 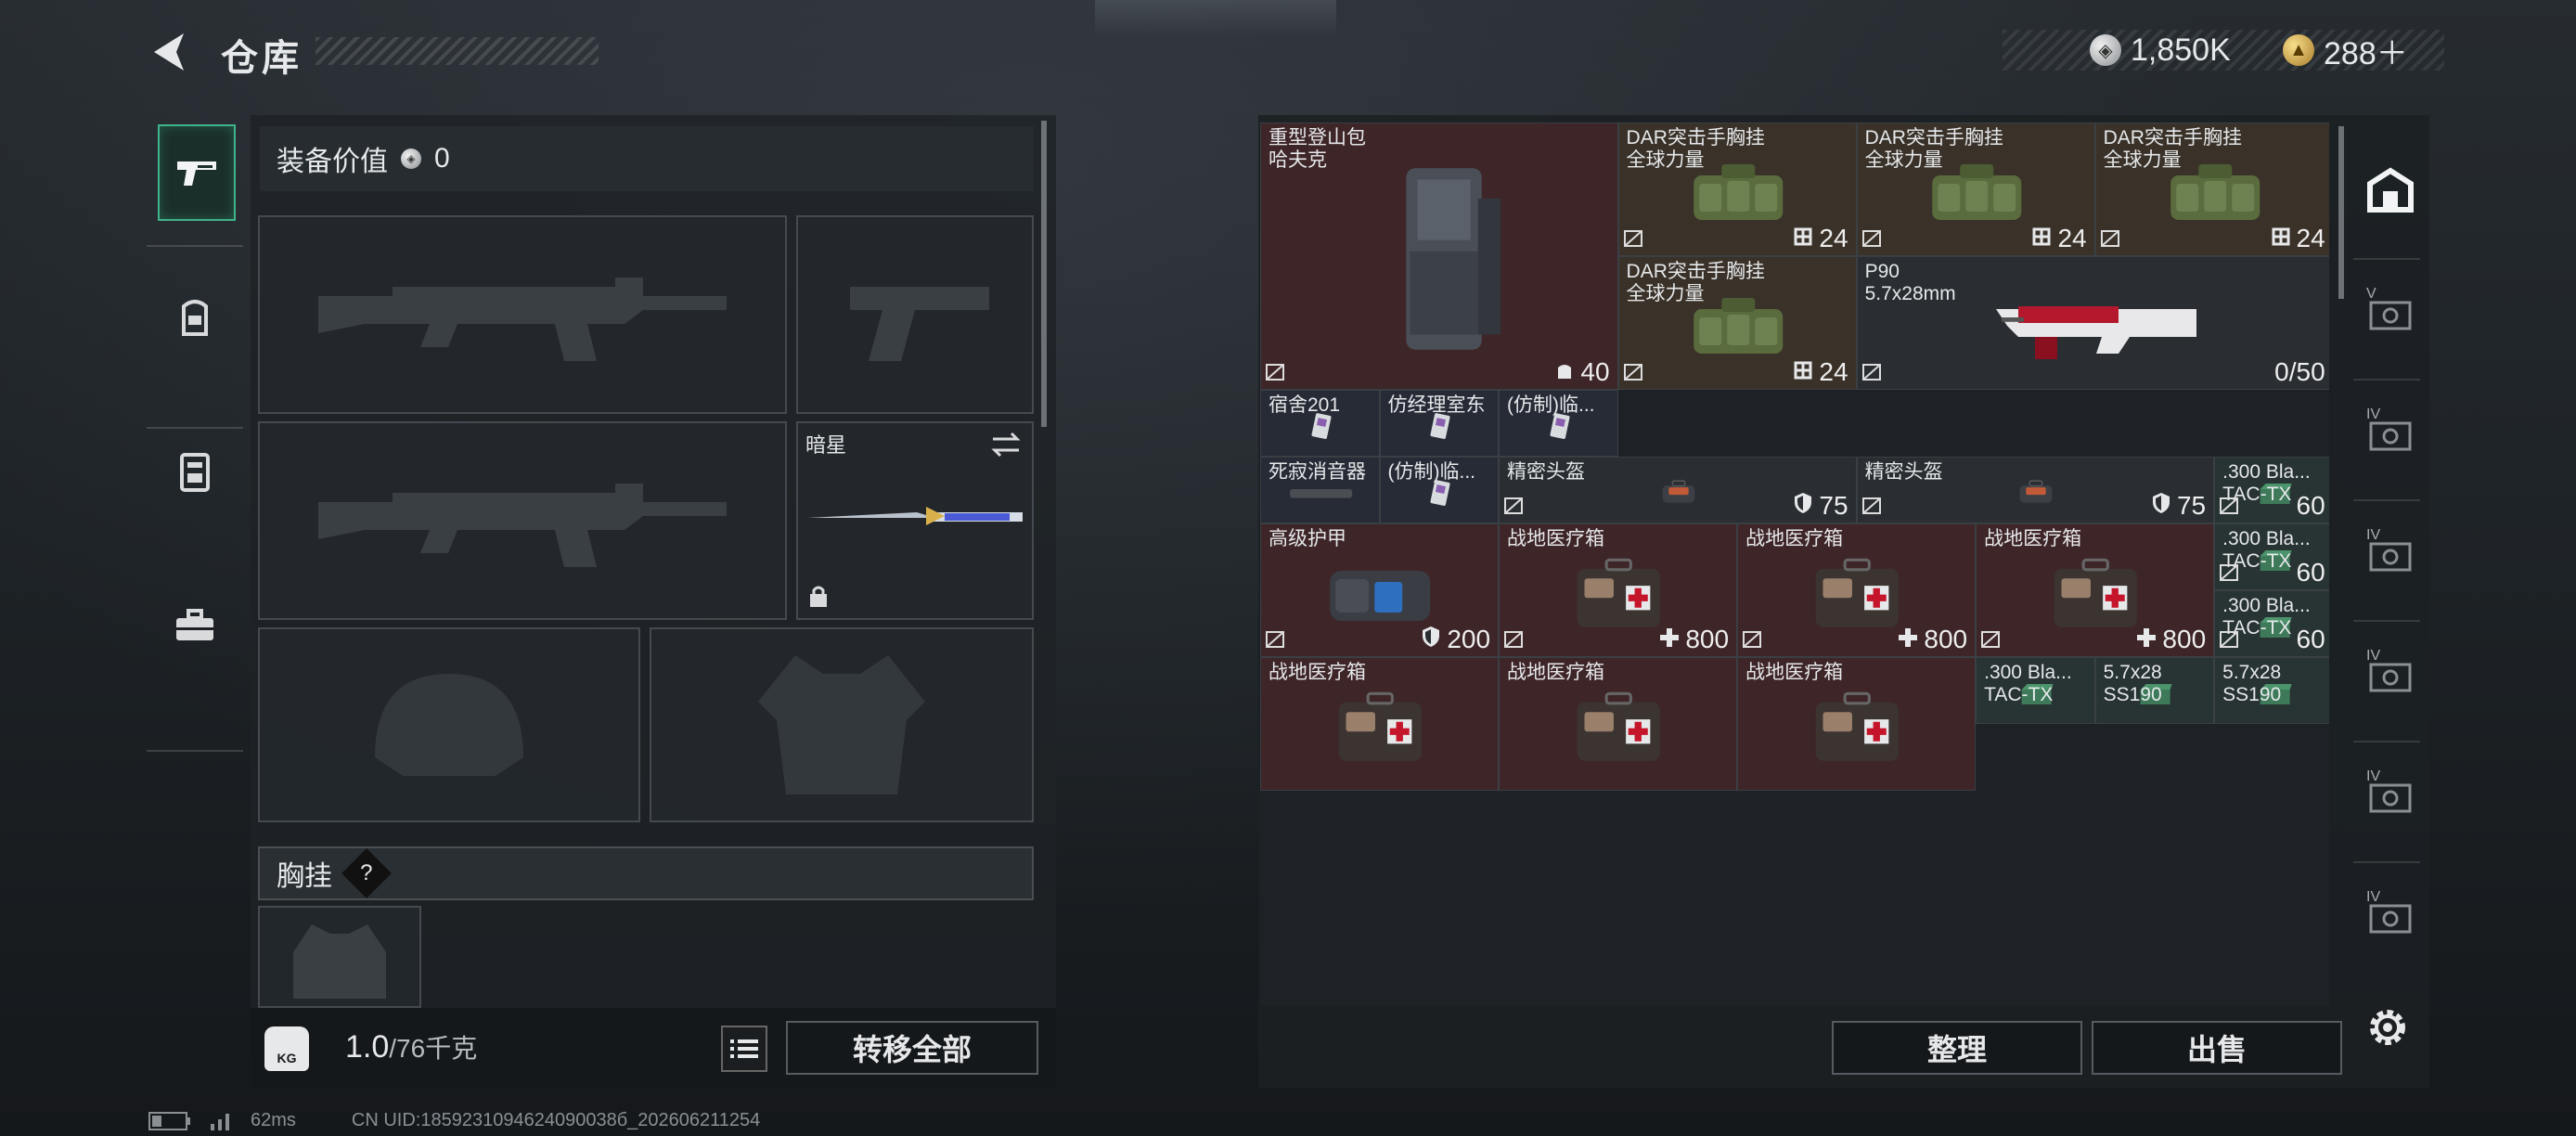 What do you see at coordinates (2390, 311) in the screenshot?
I see `stash-tab-v: V` at bounding box center [2390, 311].